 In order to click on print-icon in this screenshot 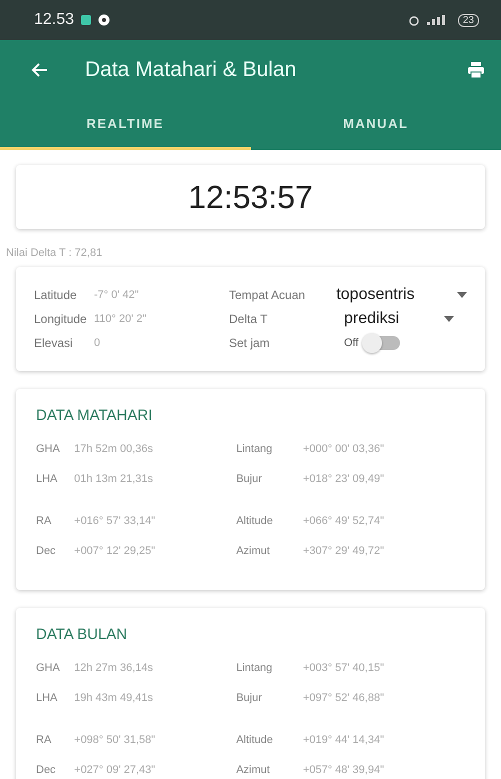, I will do `click(476, 70)`.